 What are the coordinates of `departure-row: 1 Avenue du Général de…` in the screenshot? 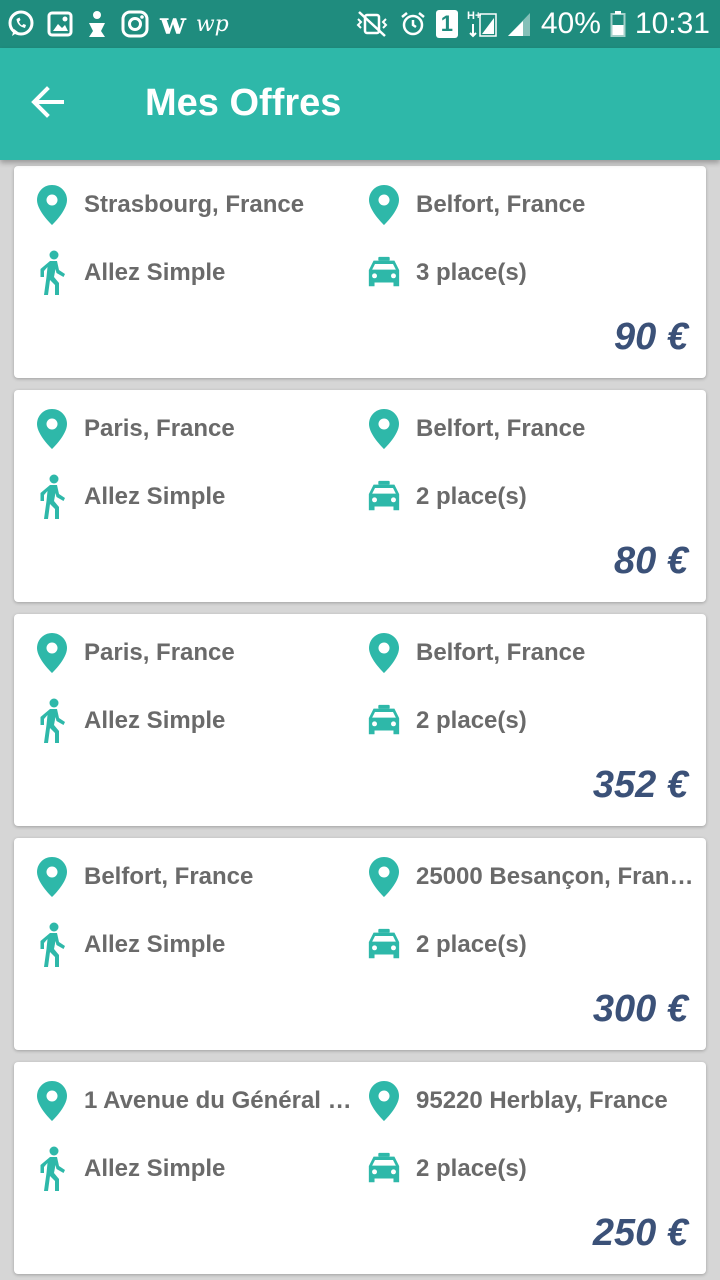 It's located at (199, 1101).